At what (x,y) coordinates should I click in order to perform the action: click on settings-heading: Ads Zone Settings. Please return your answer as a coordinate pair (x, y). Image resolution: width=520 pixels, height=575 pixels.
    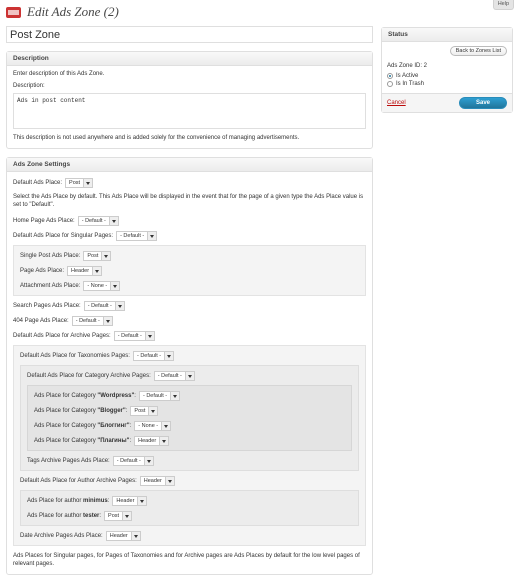
    Looking at the image, I should click on (189, 165).